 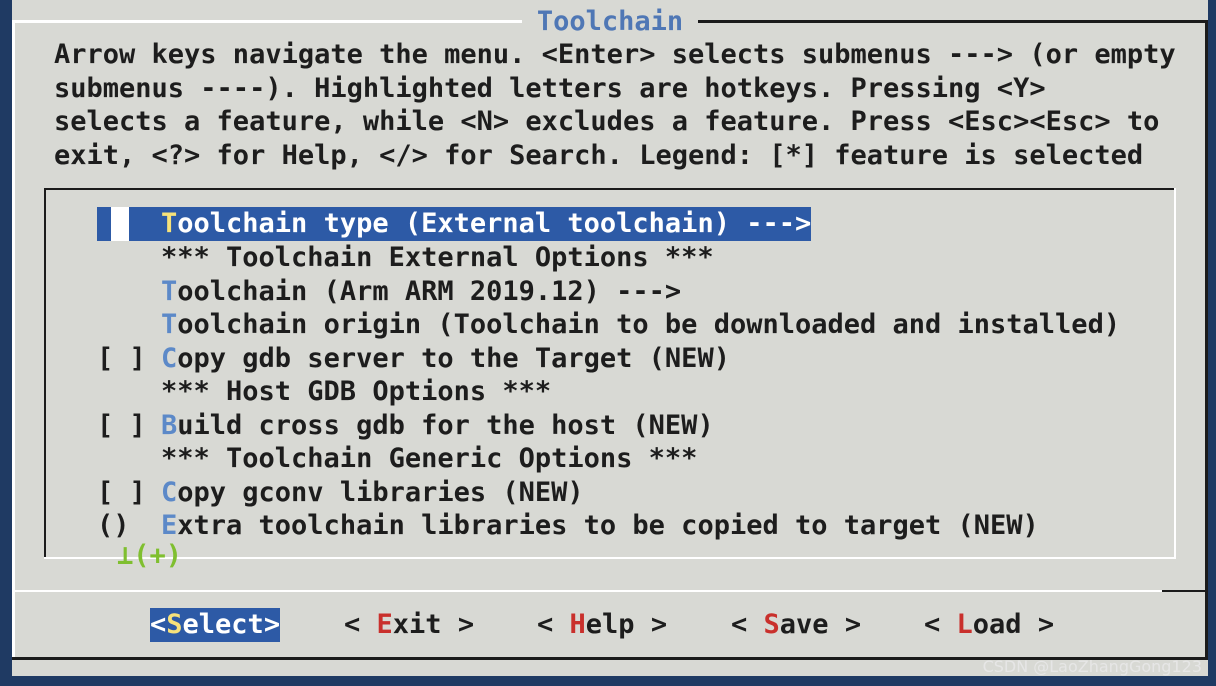 What do you see at coordinates (429, 458) in the screenshot?
I see `menu-item-label: *** Toolchain Generic Options ***` at bounding box center [429, 458].